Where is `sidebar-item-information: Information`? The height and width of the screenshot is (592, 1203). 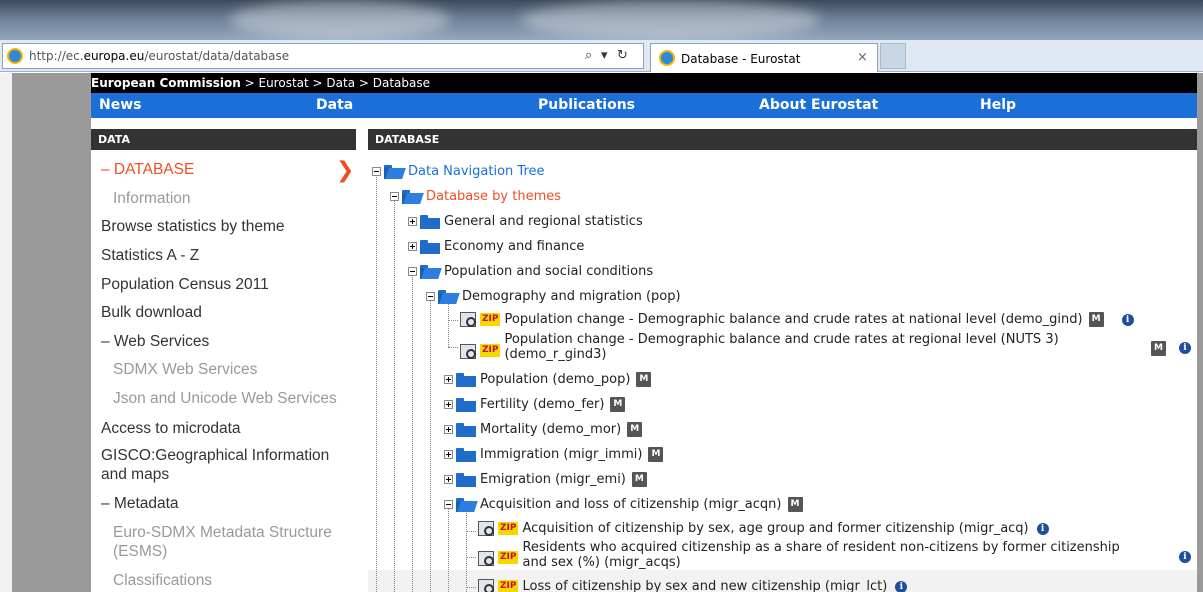 sidebar-item-information: Information is located at coordinates (152, 199).